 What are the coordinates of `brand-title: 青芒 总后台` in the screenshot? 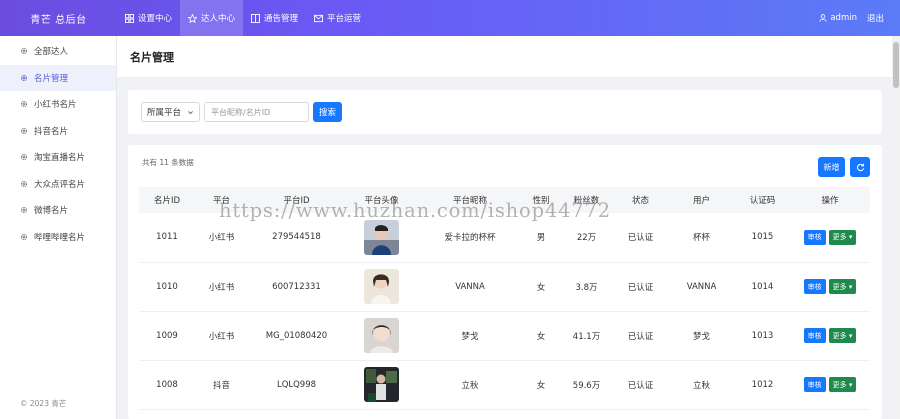 It's located at (58, 20).